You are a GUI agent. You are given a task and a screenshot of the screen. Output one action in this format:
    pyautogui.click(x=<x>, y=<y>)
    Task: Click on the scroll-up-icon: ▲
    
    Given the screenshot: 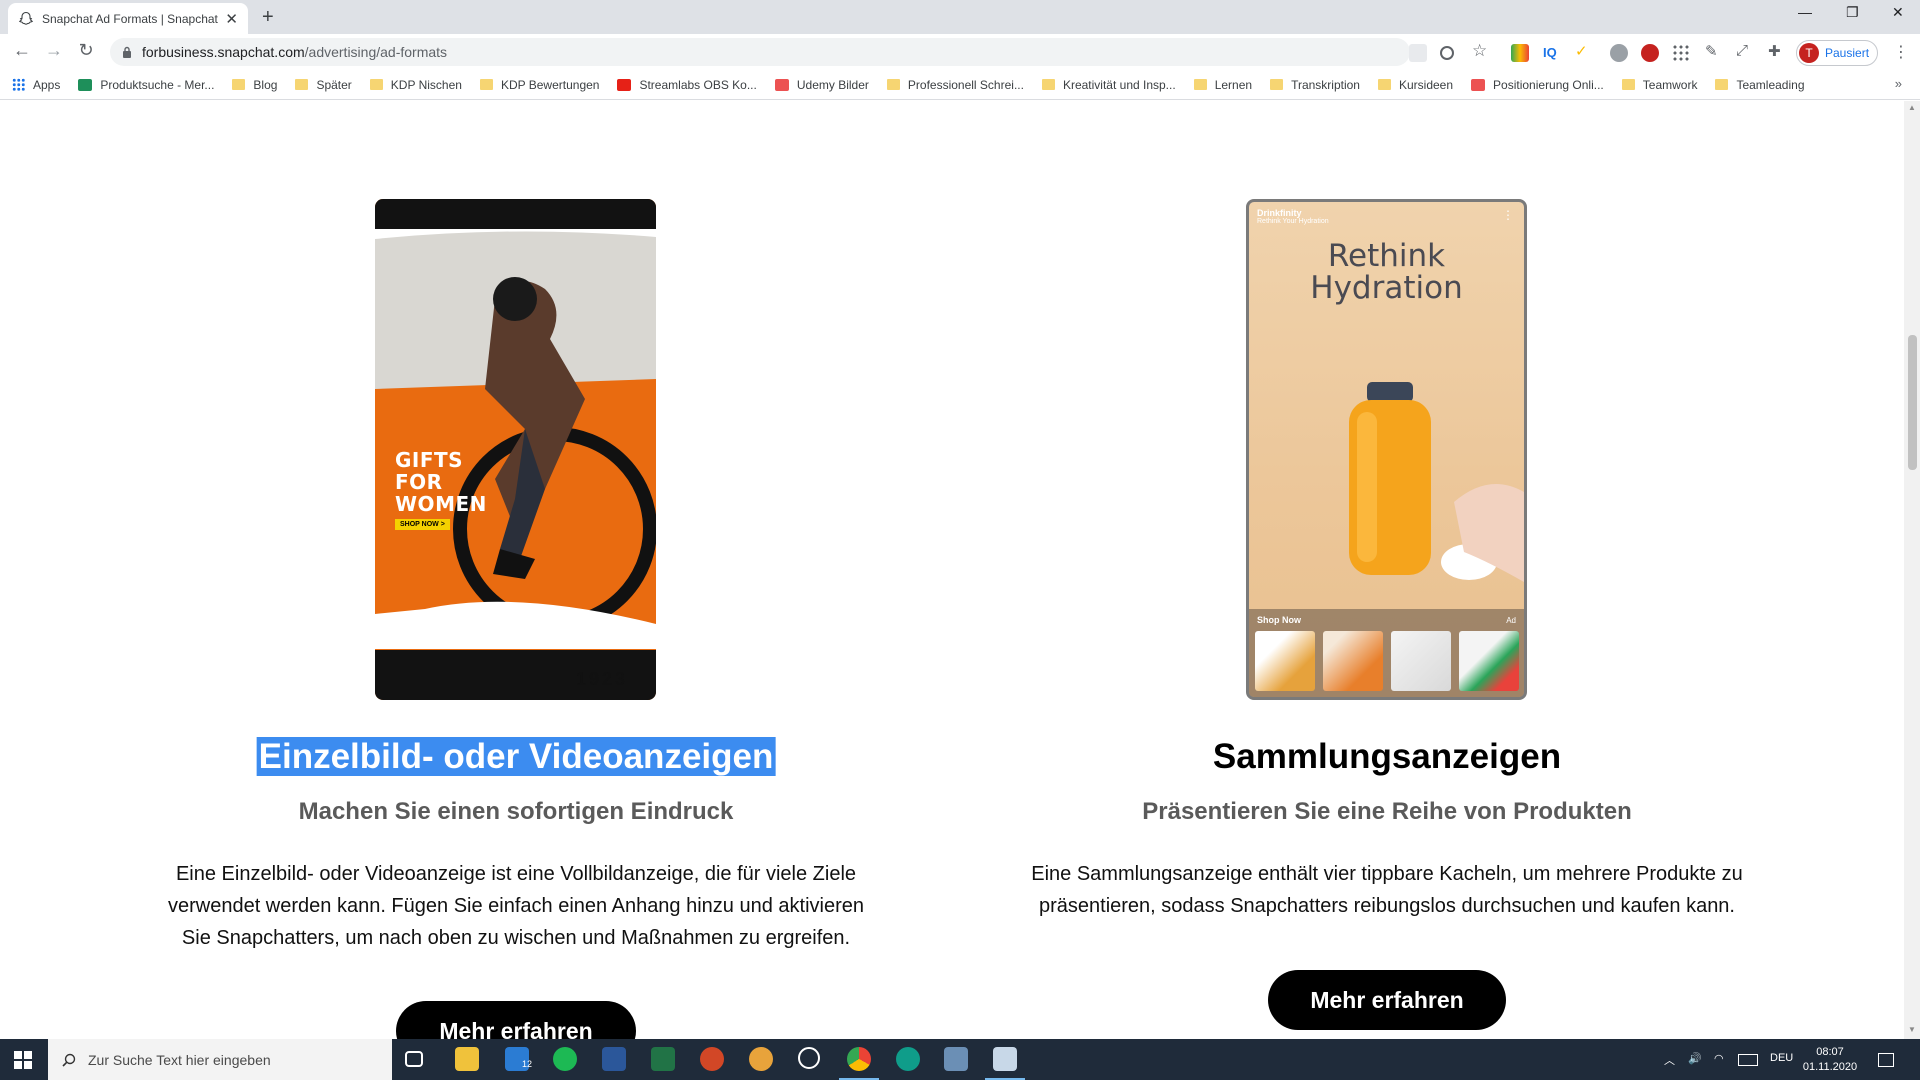 What is the action you would take?
    pyautogui.click(x=1912, y=107)
    